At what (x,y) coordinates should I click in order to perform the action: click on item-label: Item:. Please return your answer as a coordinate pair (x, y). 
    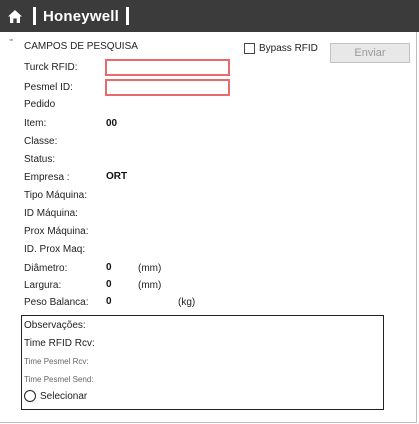
    Looking at the image, I should click on (35, 123).